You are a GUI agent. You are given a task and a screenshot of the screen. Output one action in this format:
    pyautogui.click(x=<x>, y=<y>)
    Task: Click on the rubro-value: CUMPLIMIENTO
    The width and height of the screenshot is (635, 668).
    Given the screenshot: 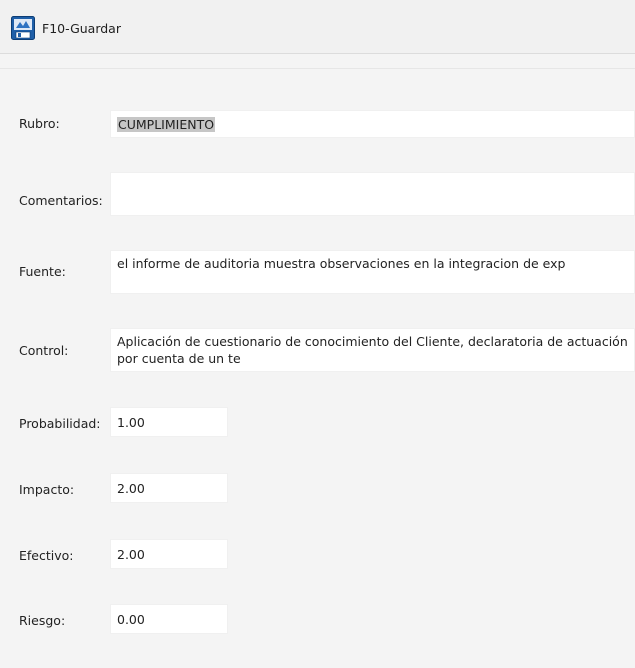 What is the action you would take?
    pyautogui.click(x=166, y=124)
    